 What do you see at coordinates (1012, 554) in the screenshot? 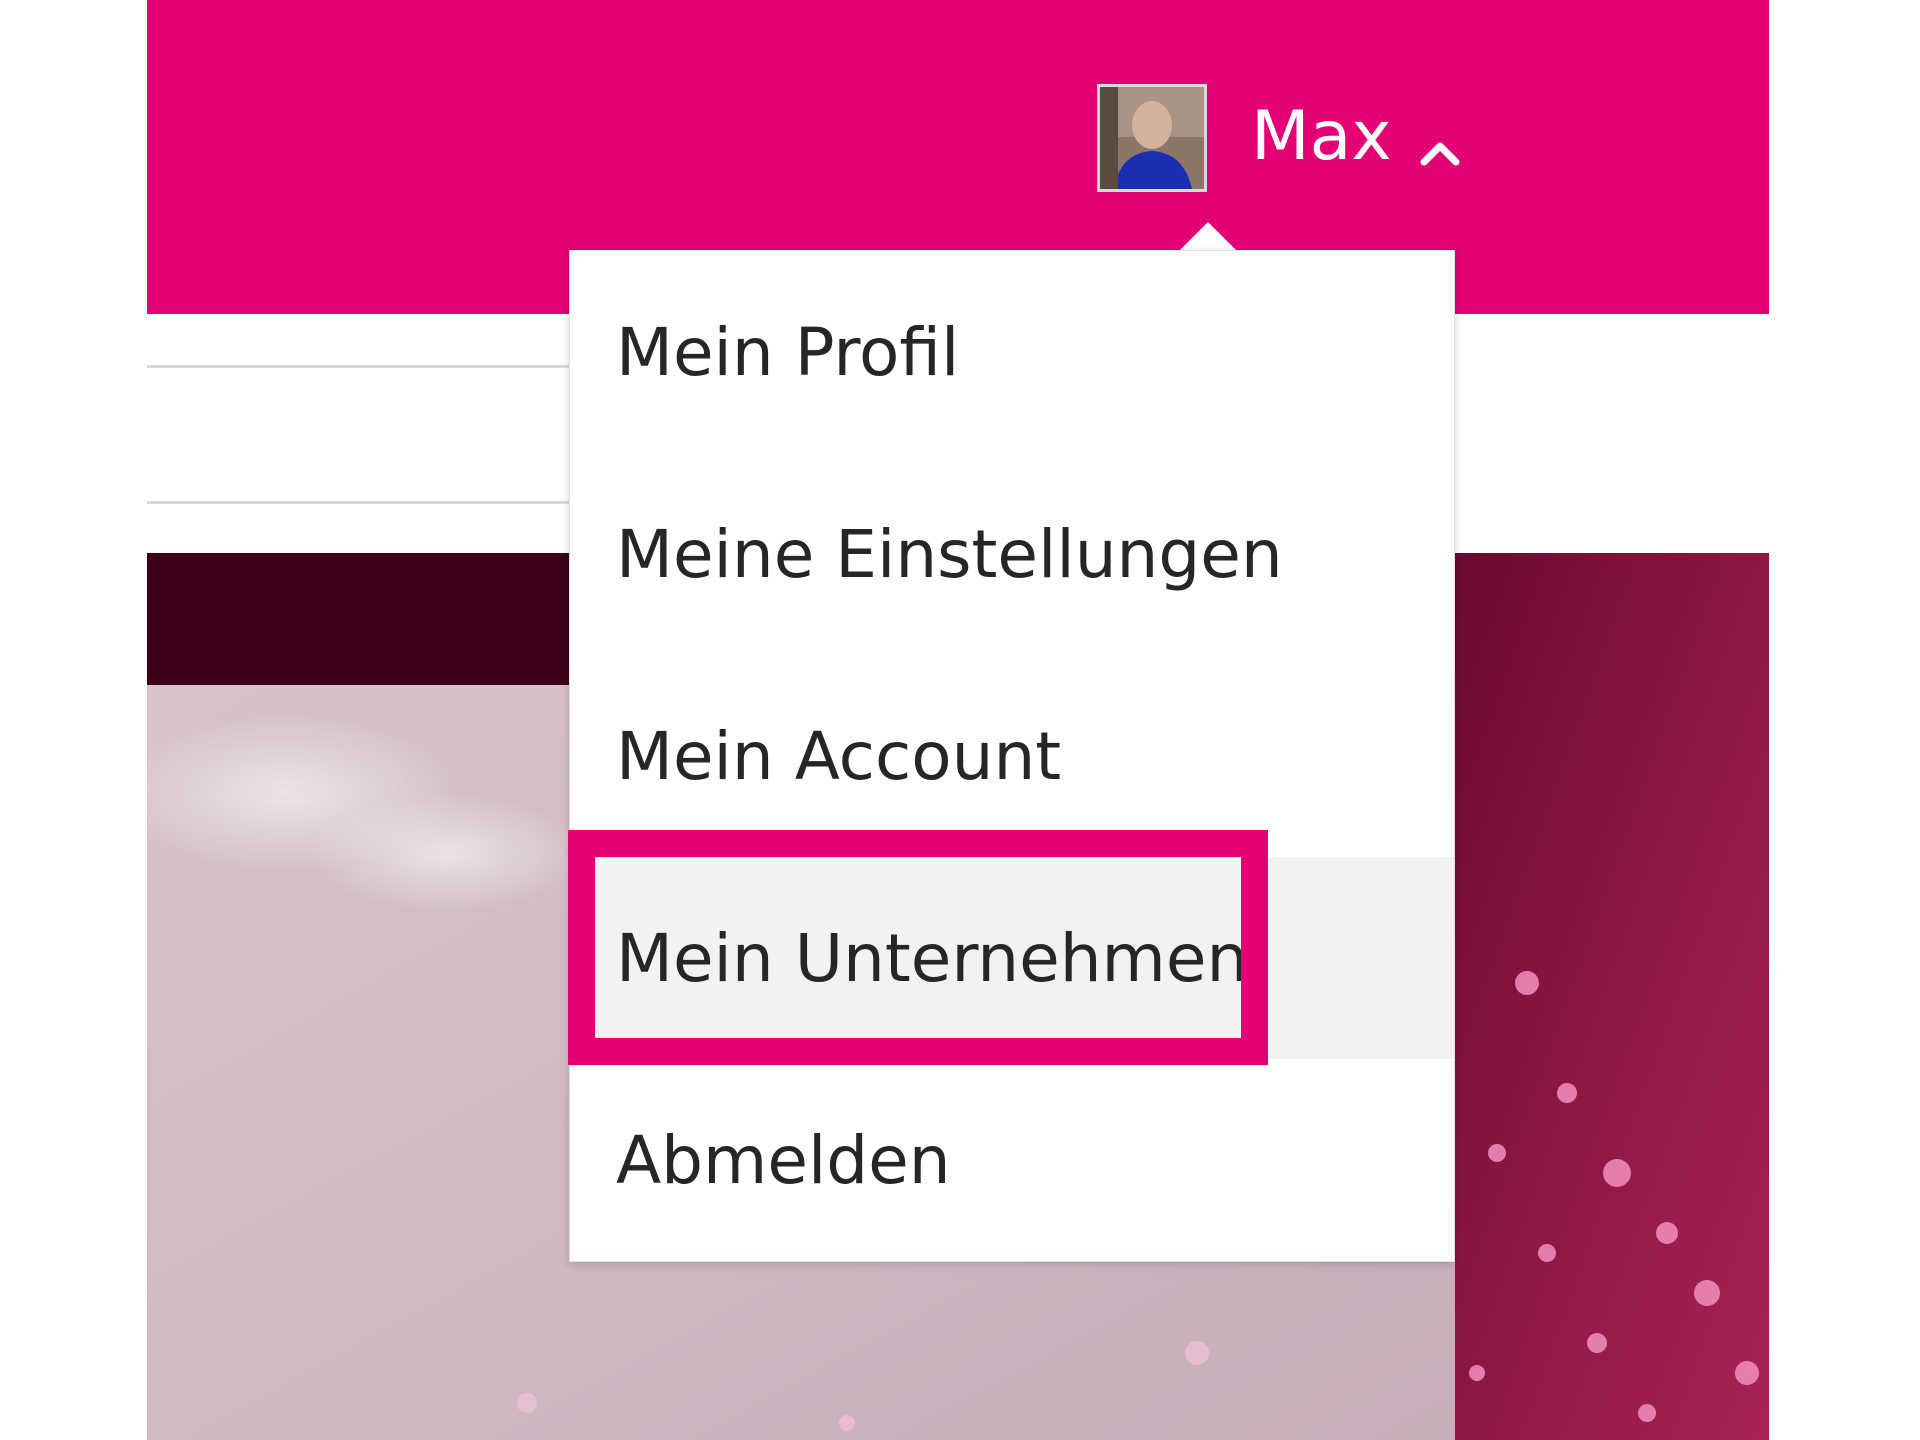
I see `menu-item-meine-einstellungen: Meine Einstellungen` at bounding box center [1012, 554].